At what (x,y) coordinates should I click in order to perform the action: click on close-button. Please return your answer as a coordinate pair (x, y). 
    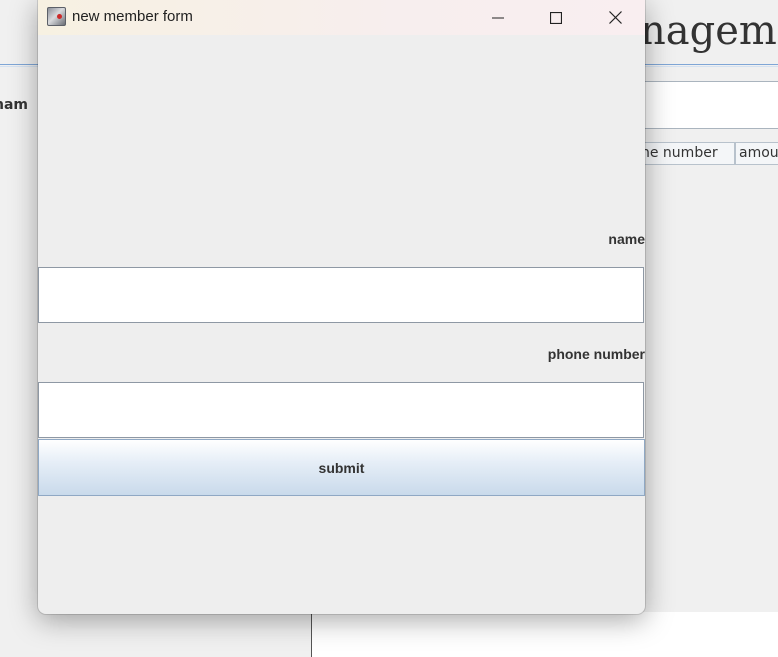
    Looking at the image, I should click on (615, 17).